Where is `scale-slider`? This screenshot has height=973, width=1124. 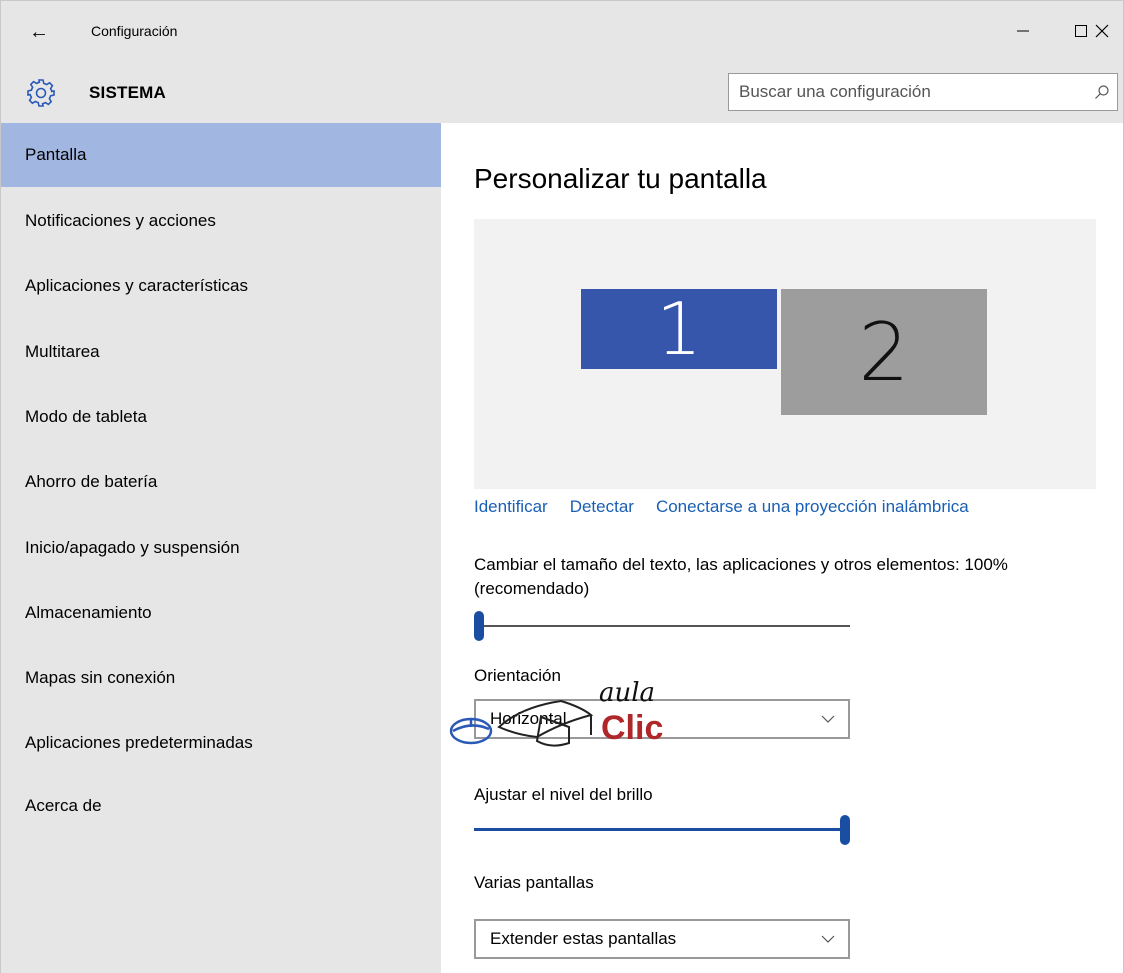
scale-slider is located at coordinates (662, 626).